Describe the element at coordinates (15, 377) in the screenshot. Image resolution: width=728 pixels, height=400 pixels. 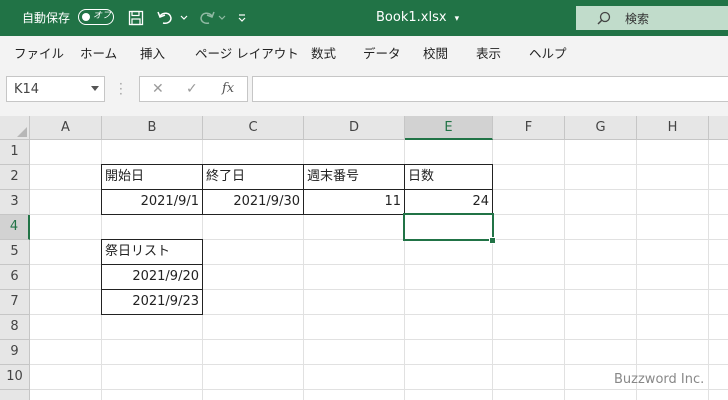
I see `row-header-10: 10` at that location.